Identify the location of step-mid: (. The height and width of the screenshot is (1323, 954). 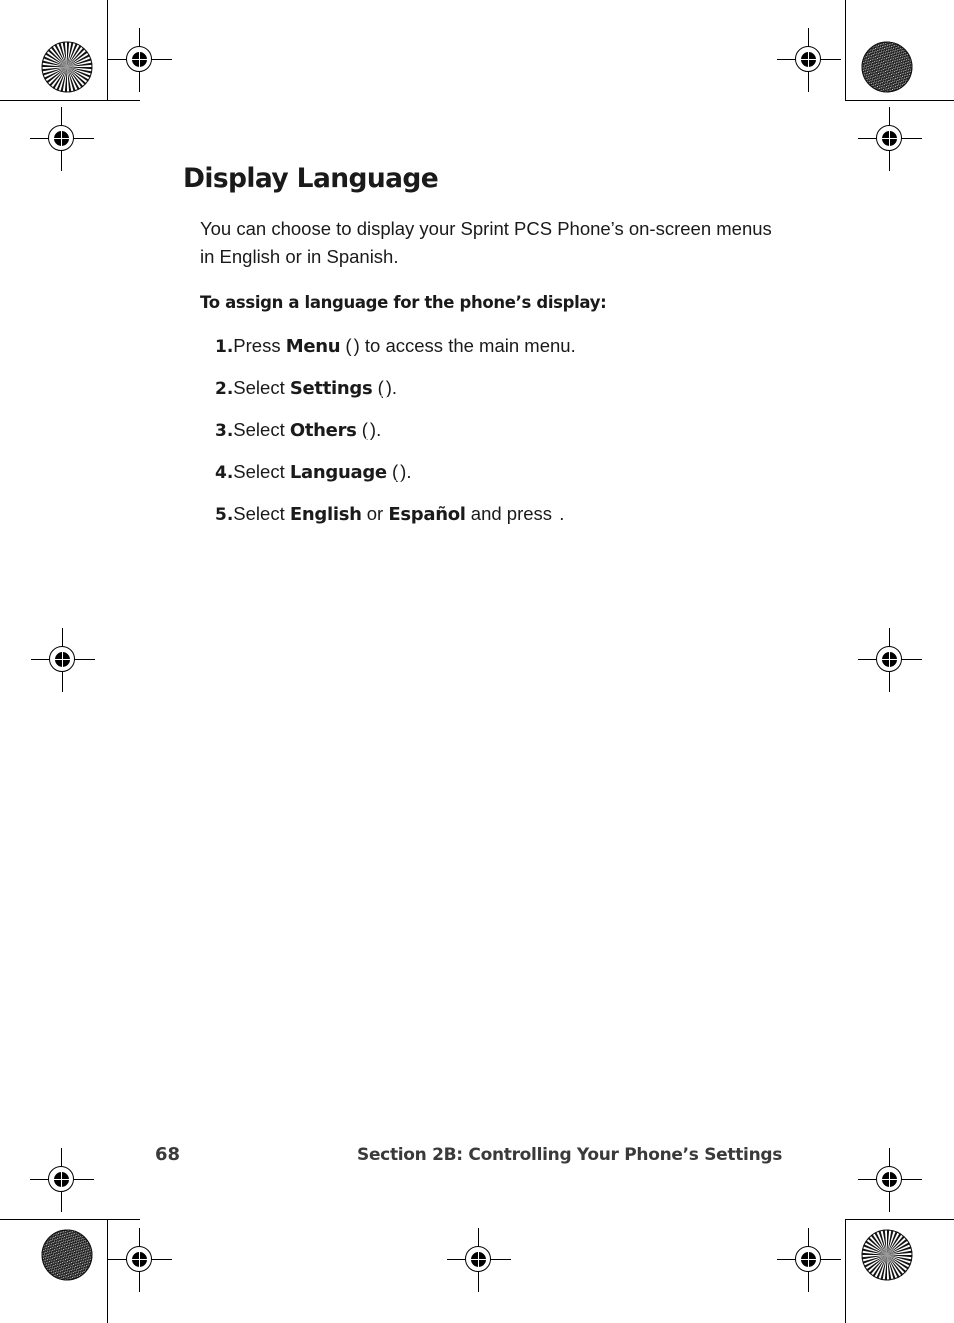
(346, 345).